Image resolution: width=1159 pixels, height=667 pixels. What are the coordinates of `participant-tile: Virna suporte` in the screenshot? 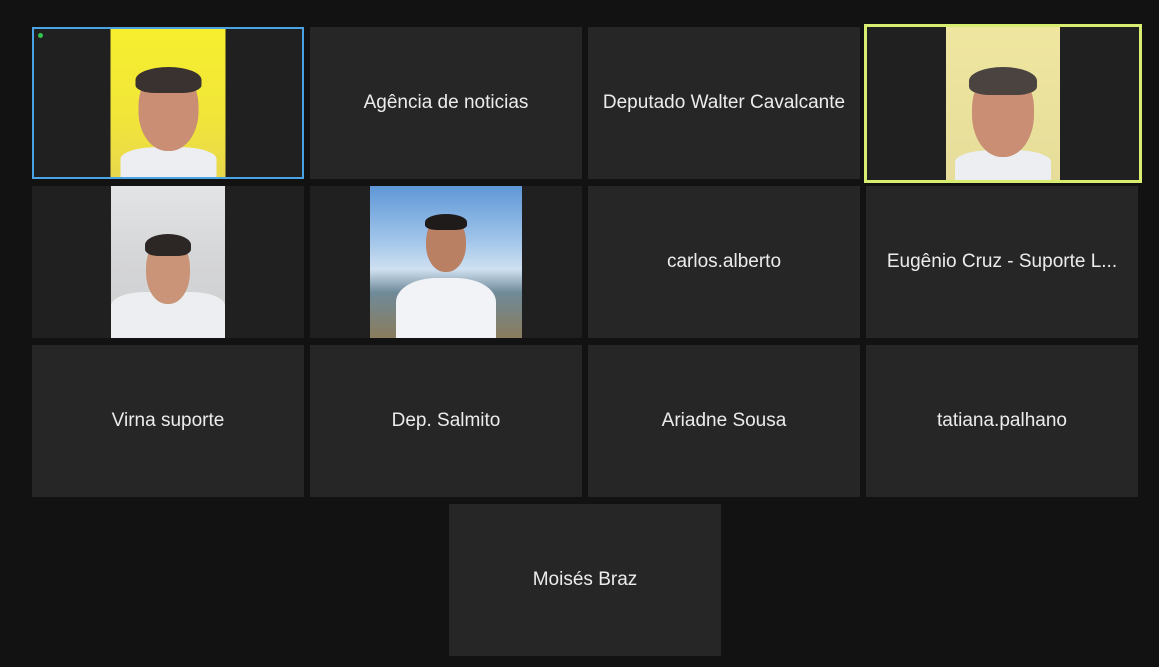 It's located at (168, 421).